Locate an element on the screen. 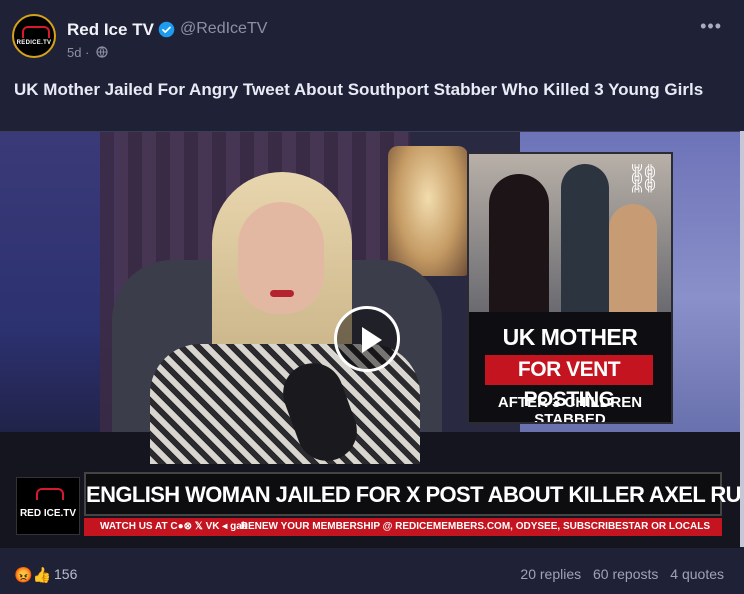 The width and height of the screenshot is (744, 594). verified-icon is located at coordinates (166, 29).